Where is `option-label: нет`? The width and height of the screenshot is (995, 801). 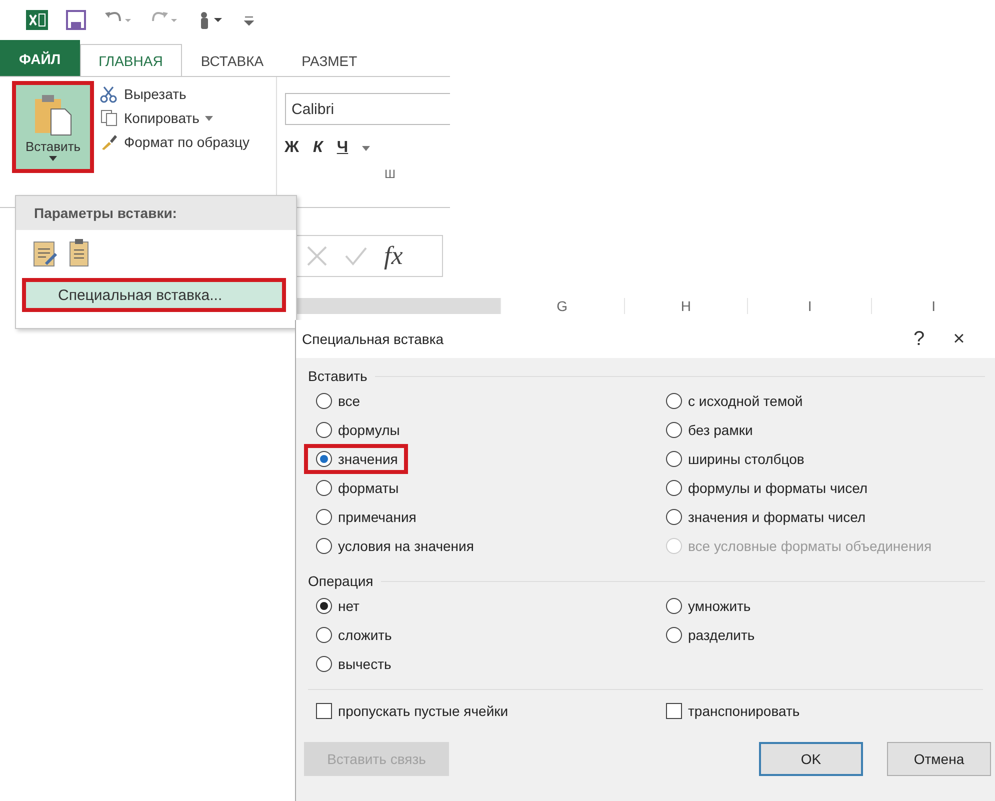
option-label: нет is located at coordinates (349, 606).